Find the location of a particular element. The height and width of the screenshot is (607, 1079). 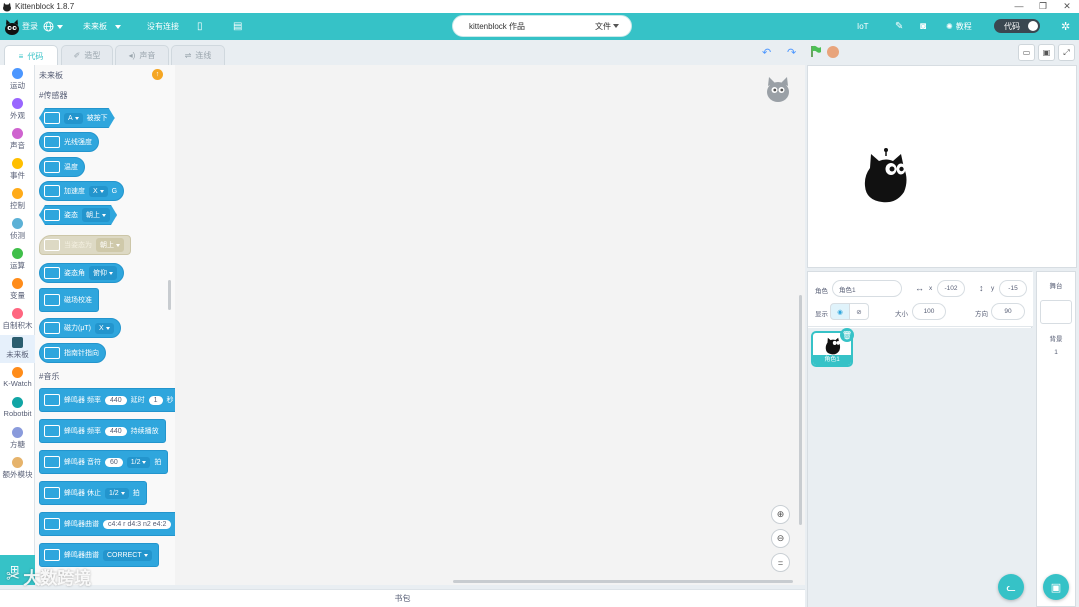

block-mag-calibrate: 磁场校准 is located at coordinates (69, 300).